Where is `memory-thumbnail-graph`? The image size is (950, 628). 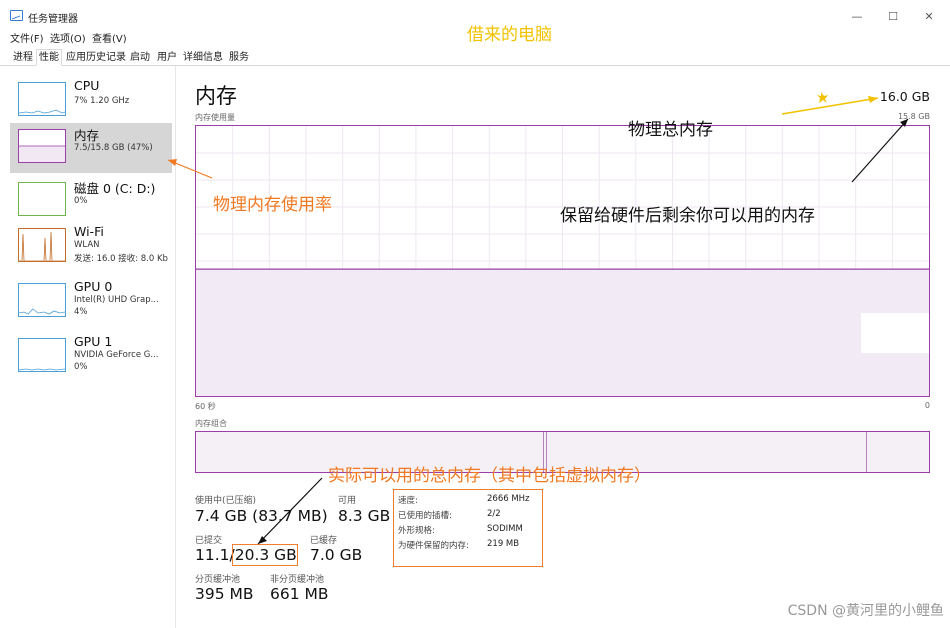
memory-thumbnail-graph is located at coordinates (42, 146).